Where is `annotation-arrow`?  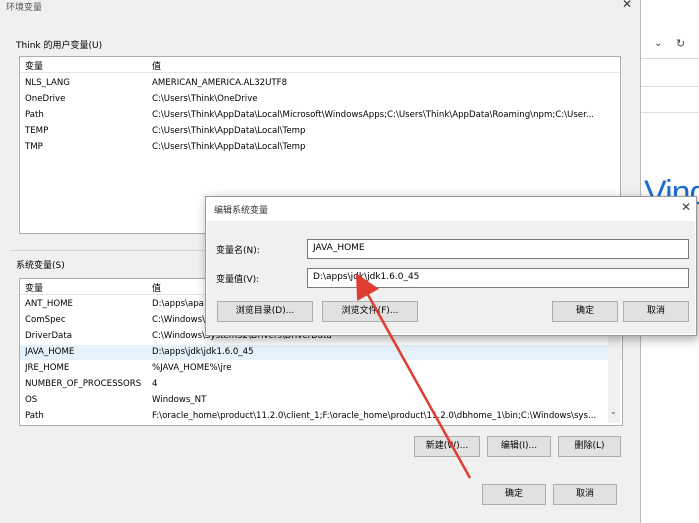 annotation-arrow is located at coordinates (413, 376).